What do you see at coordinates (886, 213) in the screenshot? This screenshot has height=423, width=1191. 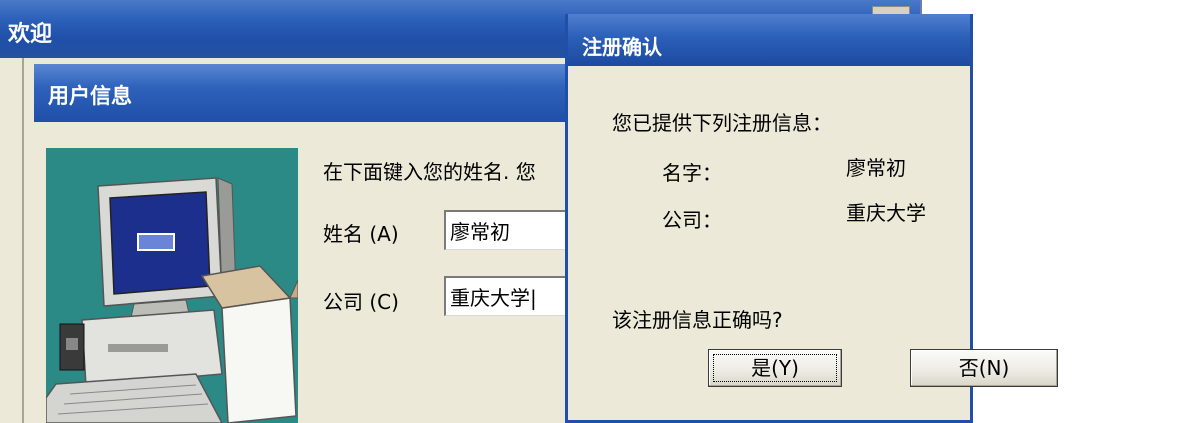 I see `confirm-company-value: 重庆大学` at bounding box center [886, 213].